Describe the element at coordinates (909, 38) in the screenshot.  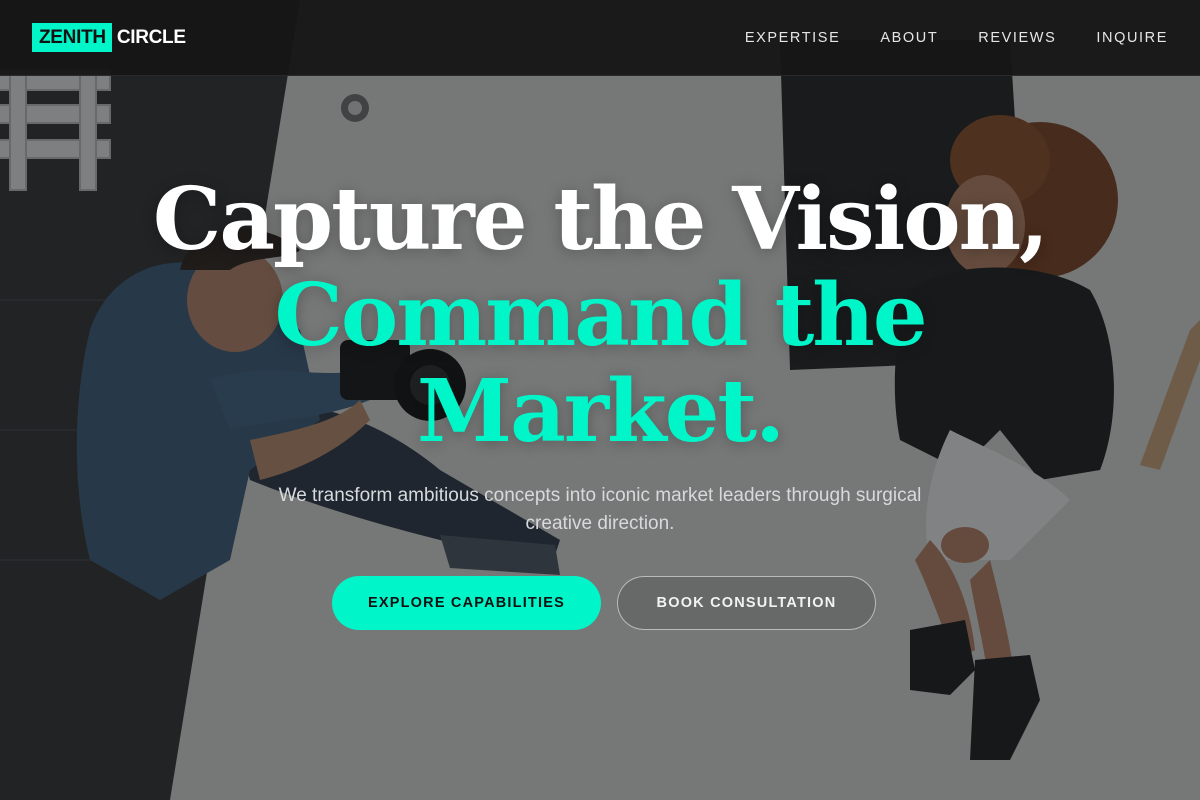
I see `nav-link-about: ABOUT` at that location.